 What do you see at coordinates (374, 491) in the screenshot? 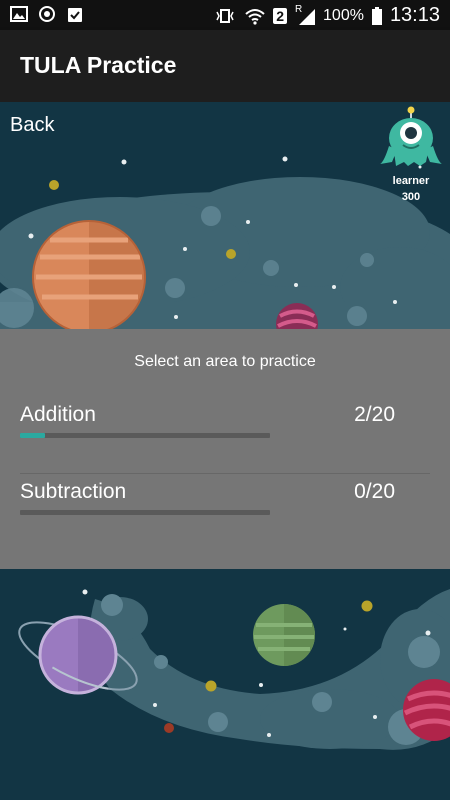
I see `area-progress-count: 0/20` at bounding box center [374, 491].